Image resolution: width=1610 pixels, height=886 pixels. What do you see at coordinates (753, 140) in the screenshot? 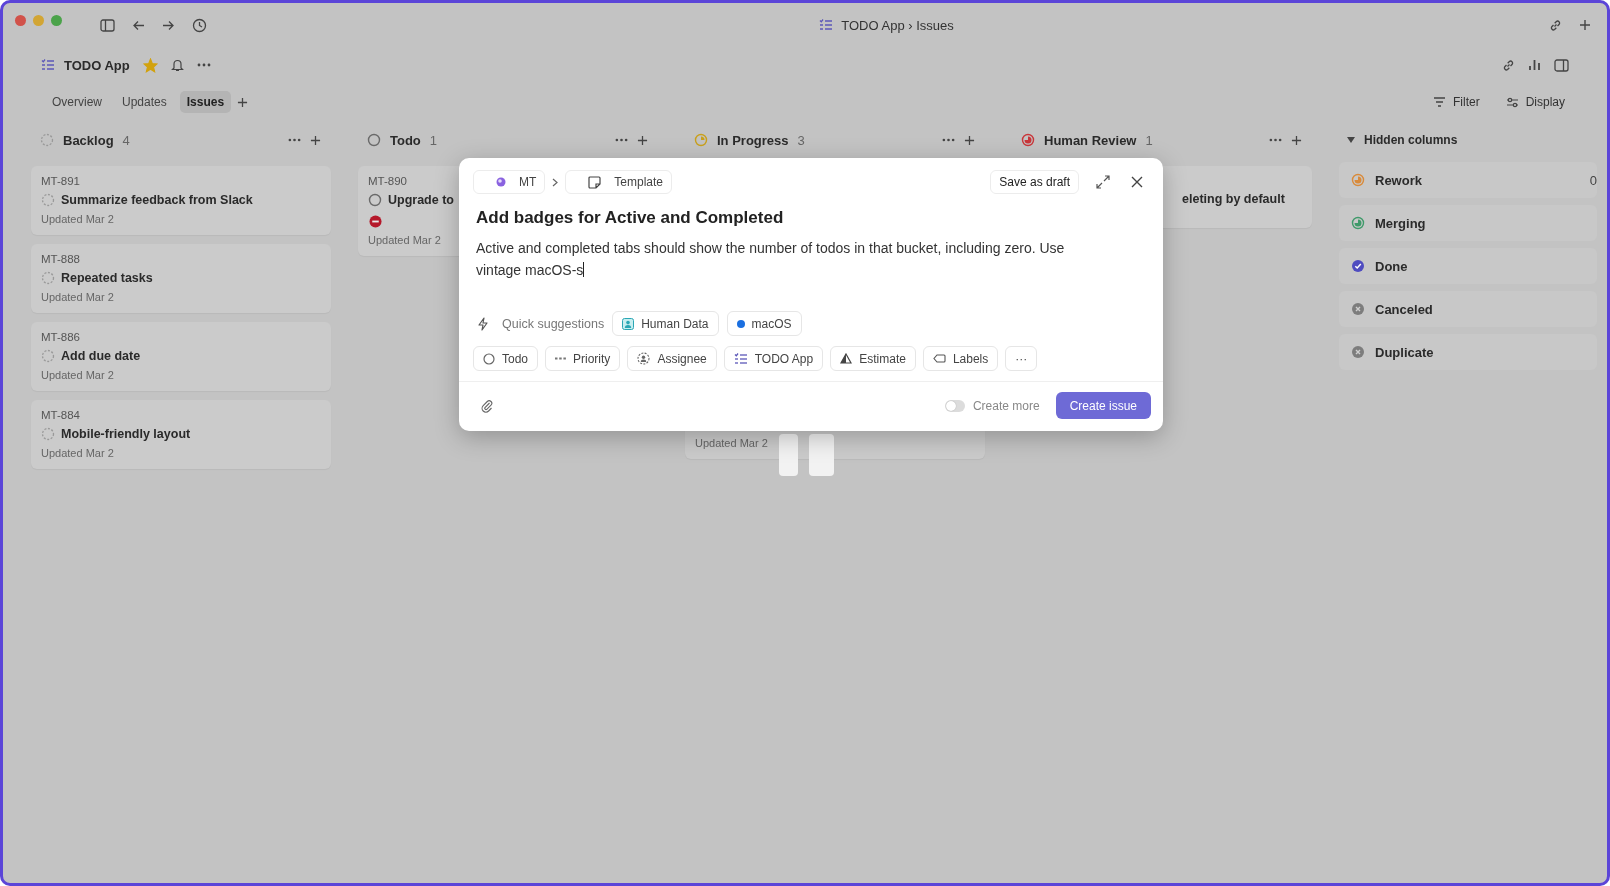
I see `column-title: In Progress` at bounding box center [753, 140].